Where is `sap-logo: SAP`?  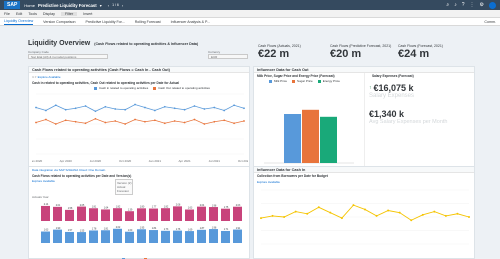
sap-logo: SAP is located at coordinates (12, 5).